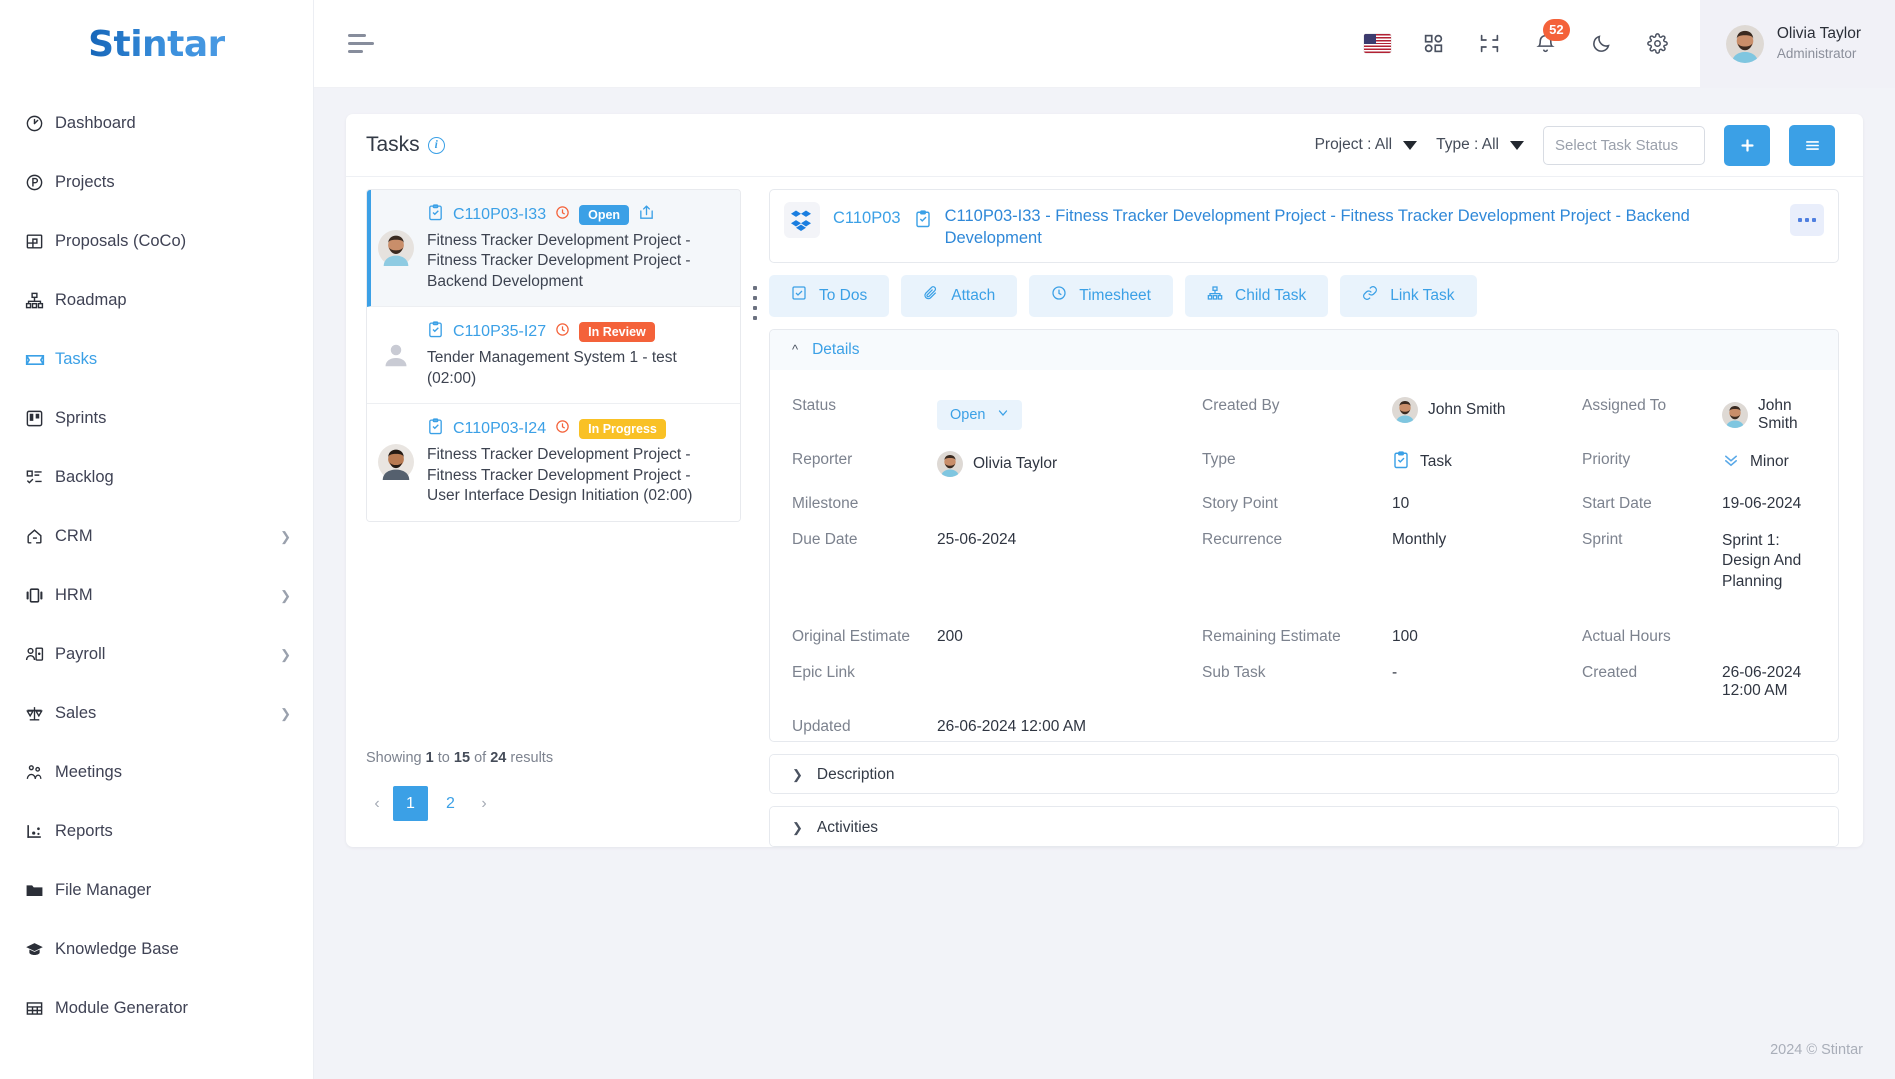 The width and height of the screenshot is (1895, 1079). Describe the element at coordinates (1551, 38) in the screenshot. I see `notifications-bell-icon: 52` at that location.